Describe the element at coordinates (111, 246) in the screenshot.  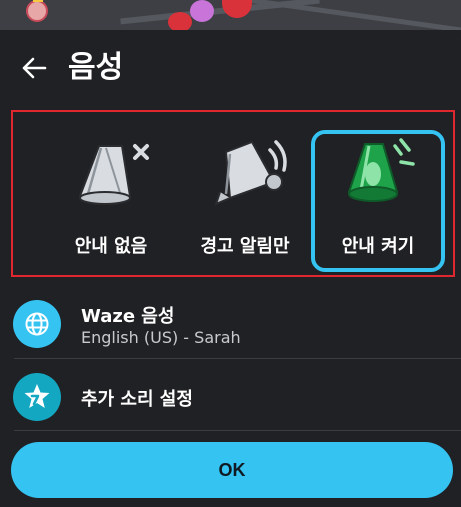
I see `mode-no-guidance-label: 안내 없음` at that location.